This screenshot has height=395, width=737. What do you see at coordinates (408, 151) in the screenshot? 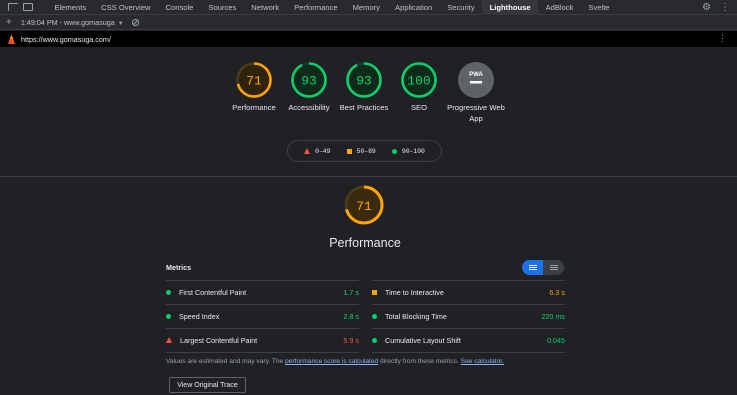
I see `legend-pass: 90–100` at bounding box center [408, 151].